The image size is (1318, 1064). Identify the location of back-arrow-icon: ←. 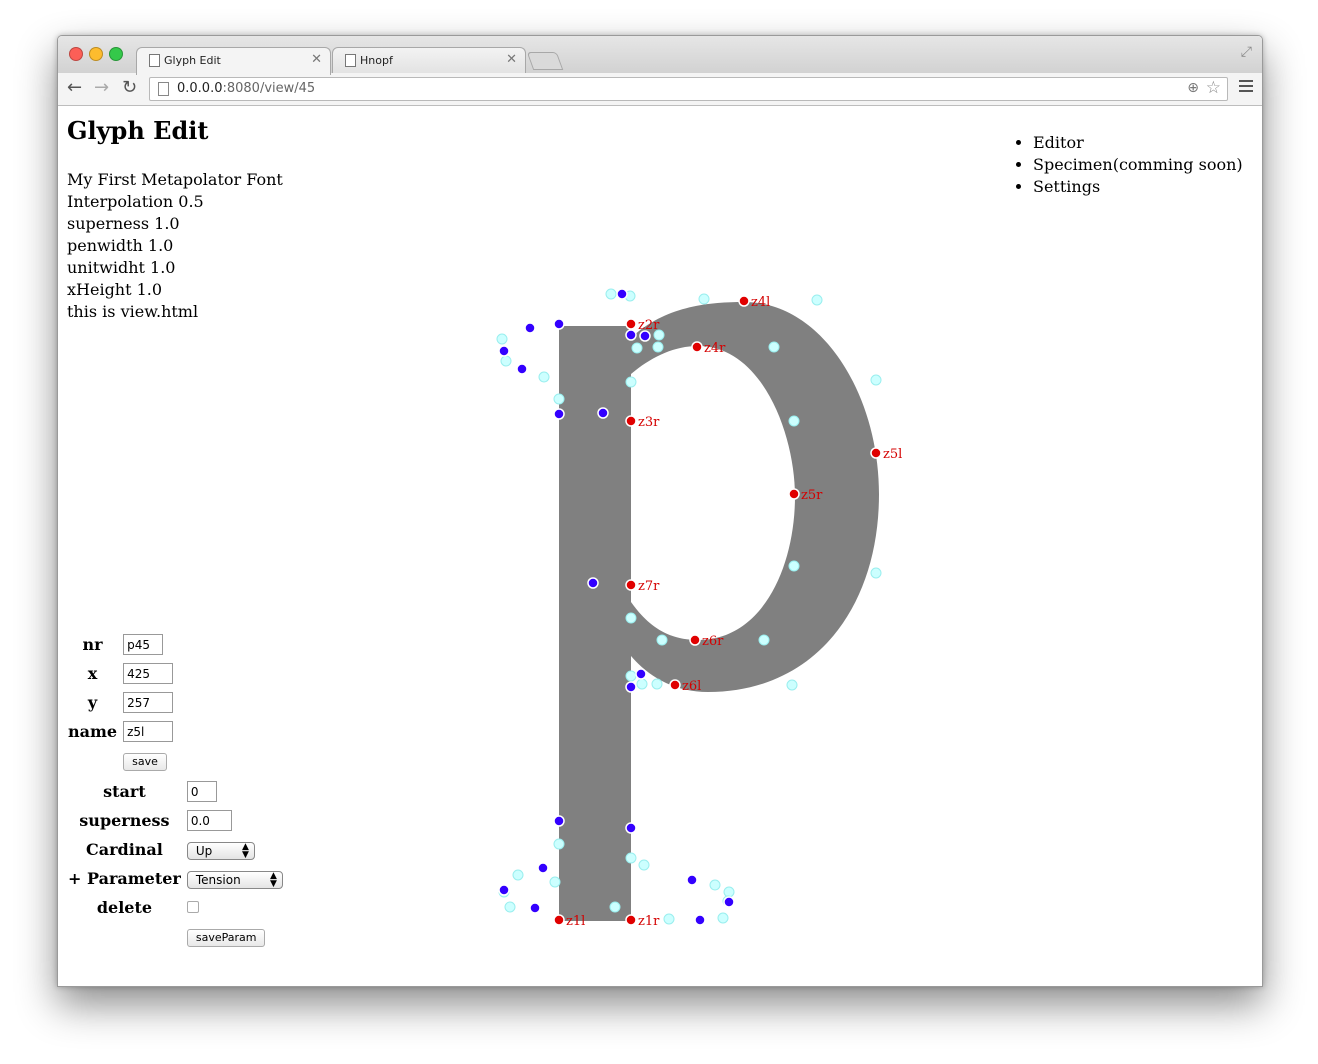
(74, 87).